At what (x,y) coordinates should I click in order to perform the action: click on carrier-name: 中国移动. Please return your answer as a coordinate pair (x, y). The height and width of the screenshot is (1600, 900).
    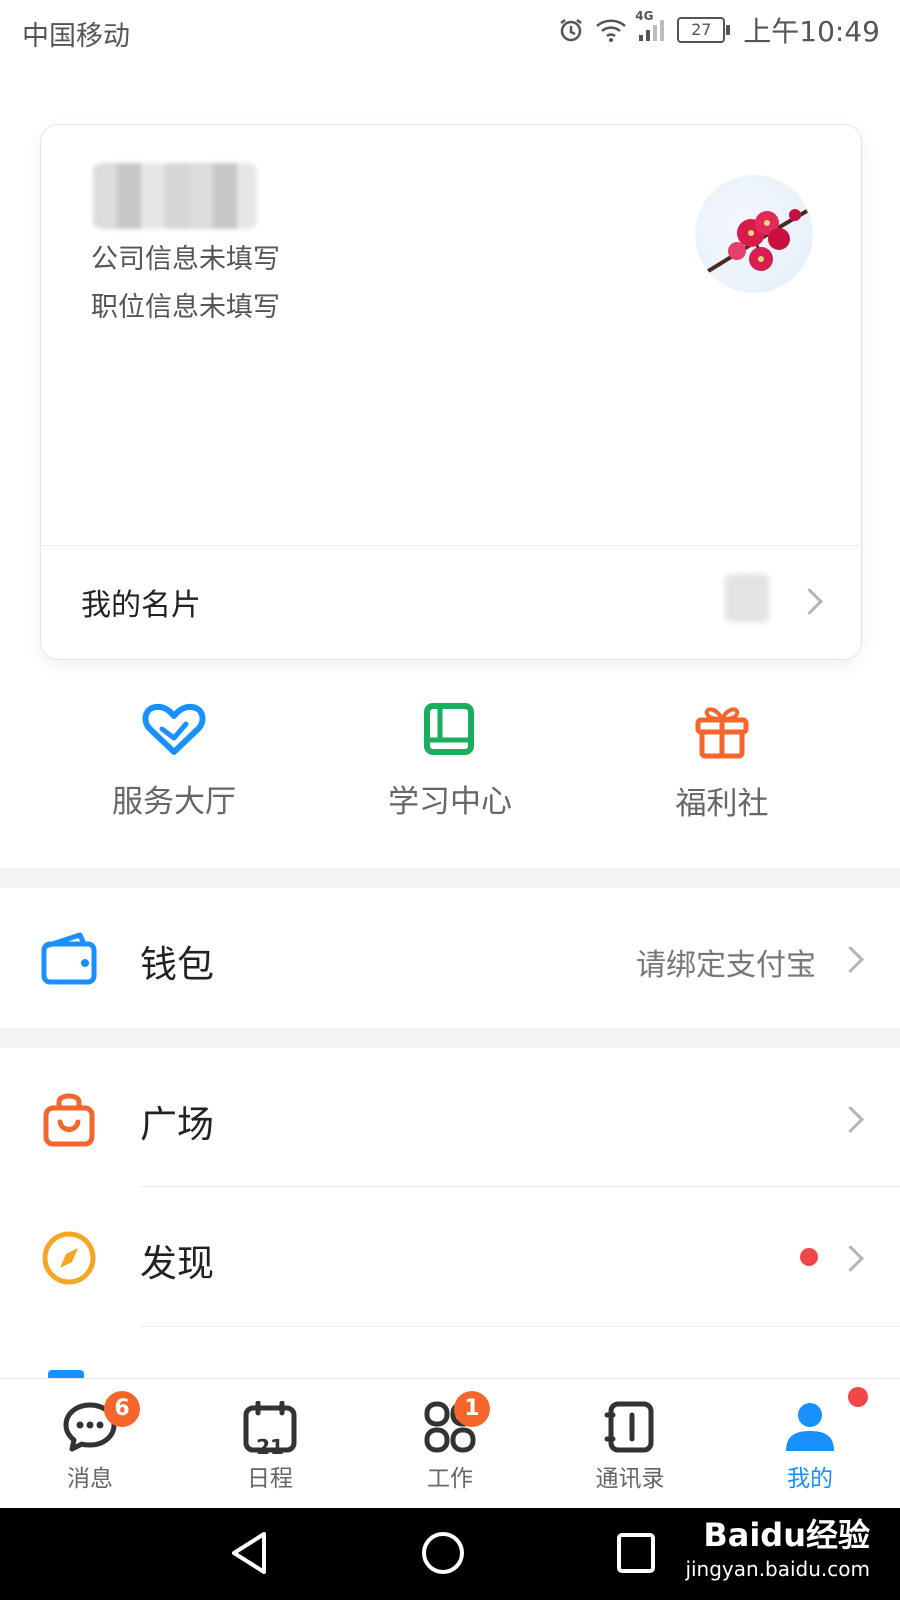
    Looking at the image, I should click on (76, 36).